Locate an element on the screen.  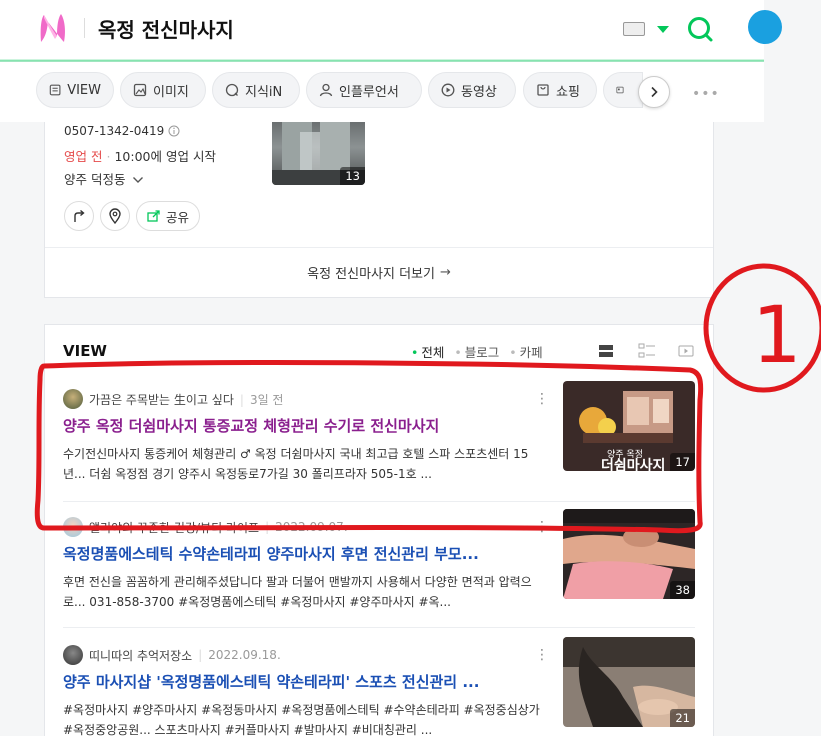
status-open-time: 10:00에 영업 시작 is located at coordinates (165, 156).